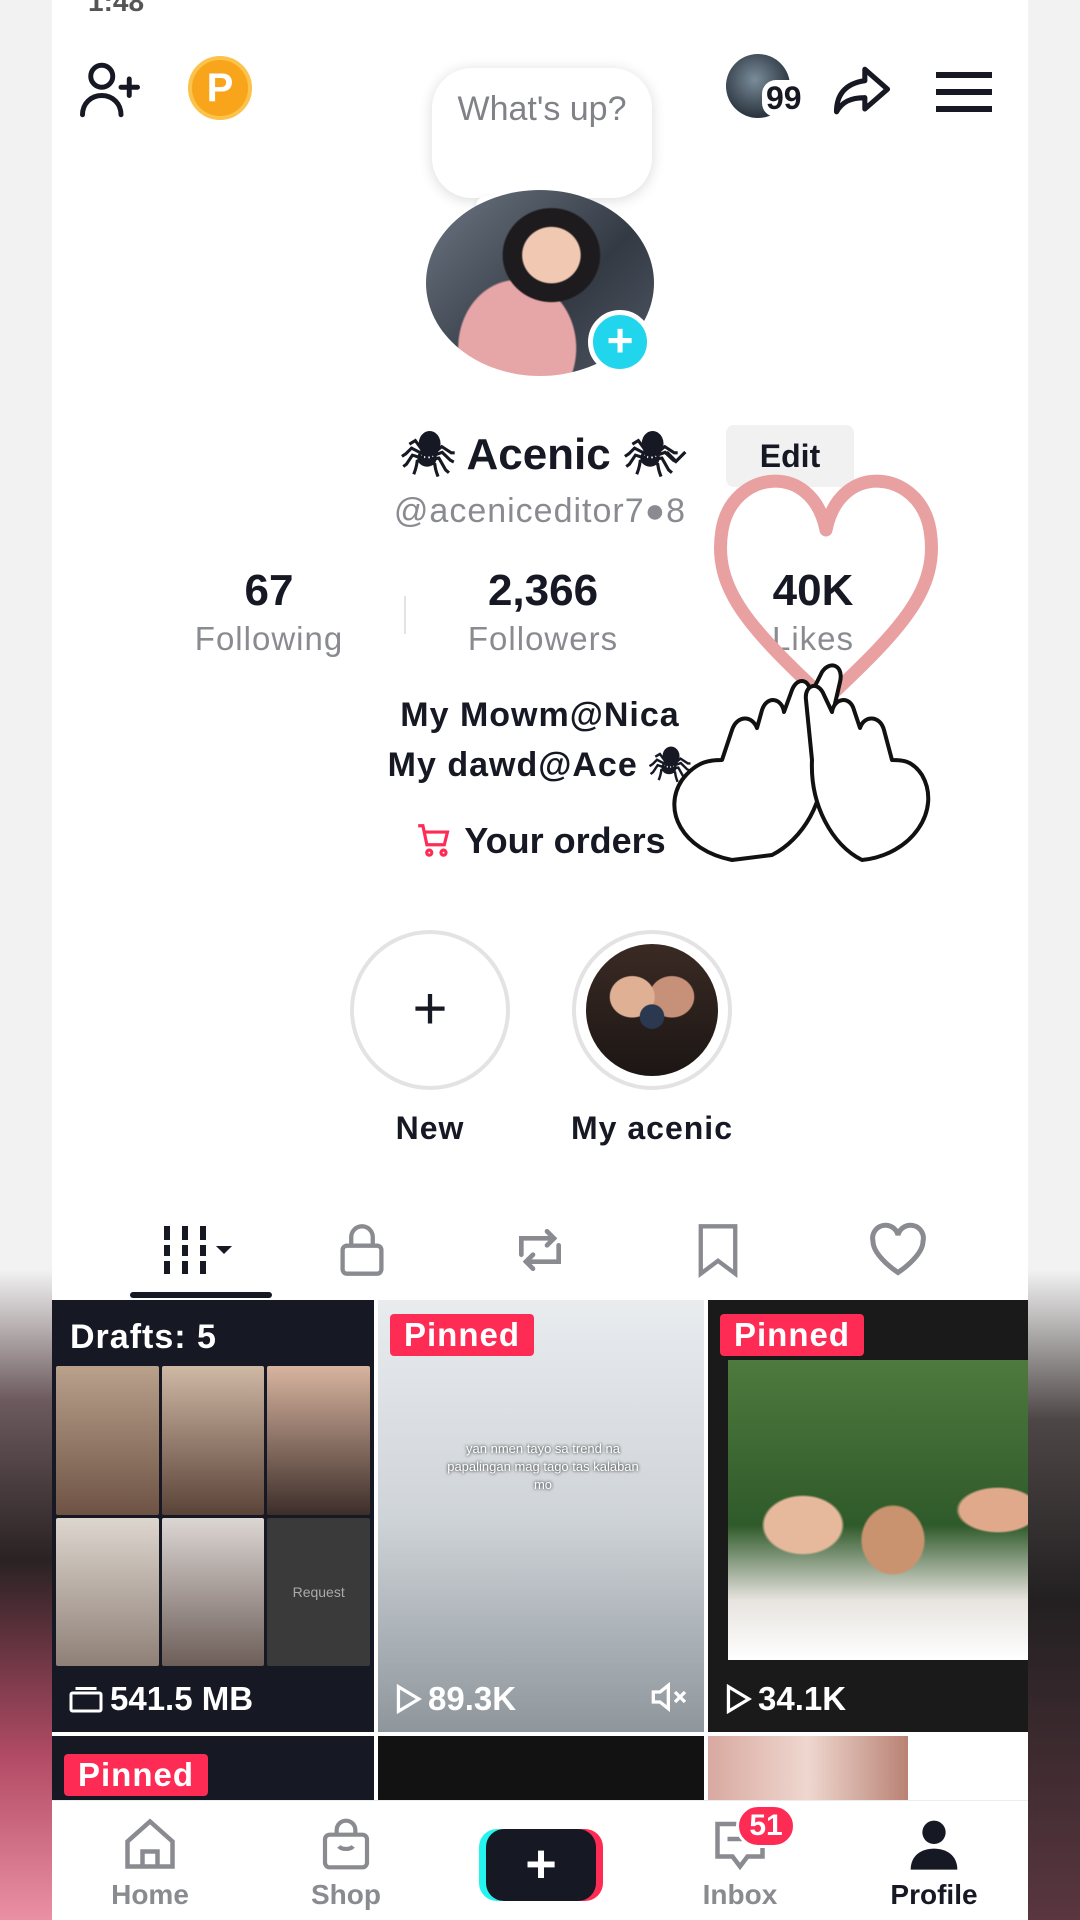 This screenshot has height=1920, width=1080. Describe the element at coordinates (196, 1250) in the screenshot. I see `grid-icon` at that location.